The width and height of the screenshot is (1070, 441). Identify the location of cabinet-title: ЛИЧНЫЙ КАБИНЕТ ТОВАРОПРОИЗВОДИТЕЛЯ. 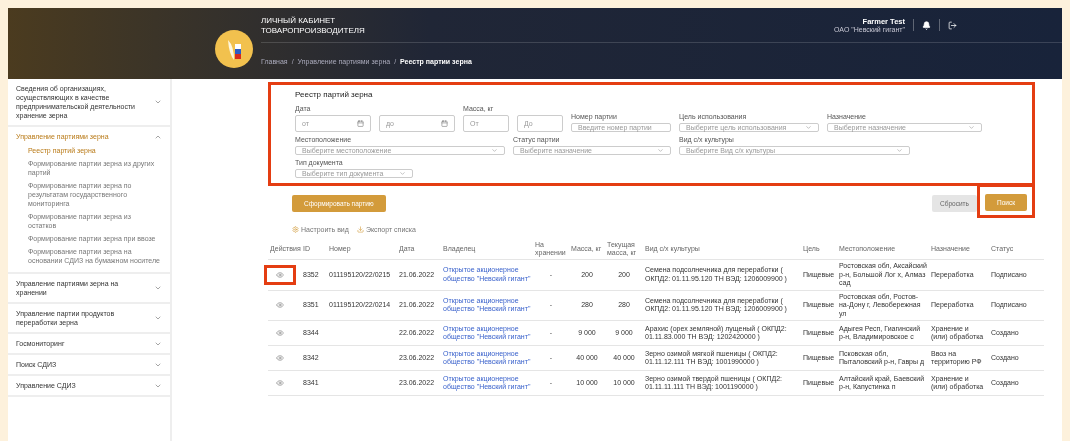
(313, 25).